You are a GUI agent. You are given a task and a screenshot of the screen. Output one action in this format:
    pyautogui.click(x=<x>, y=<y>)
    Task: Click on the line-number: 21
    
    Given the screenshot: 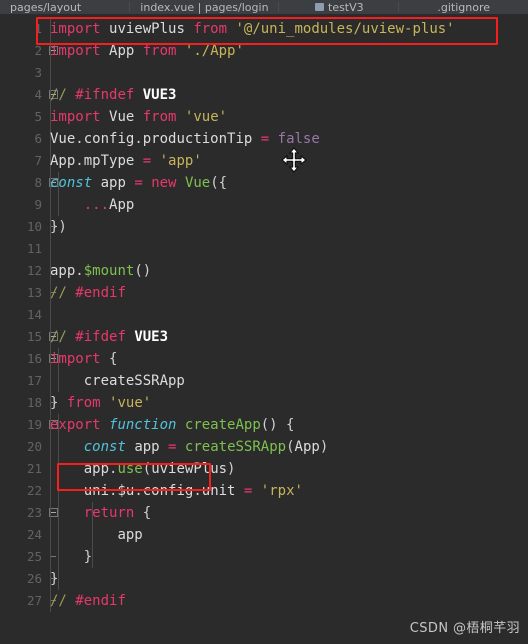 What is the action you would take?
    pyautogui.click(x=34, y=468)
    